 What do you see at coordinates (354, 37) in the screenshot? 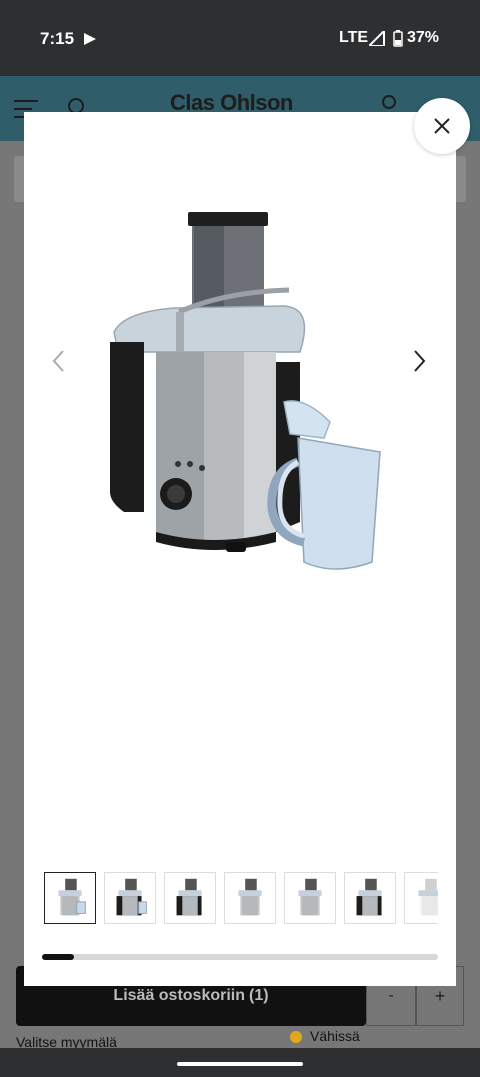
I see `network-type: LTE` at bounding box center [354, 37].